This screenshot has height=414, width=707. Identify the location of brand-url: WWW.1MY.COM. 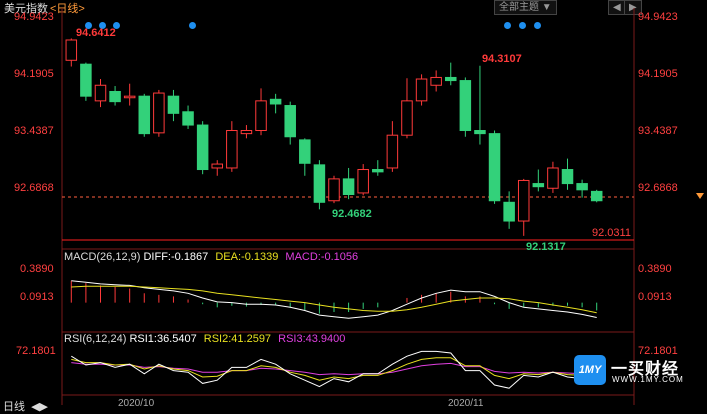
(648, 379).